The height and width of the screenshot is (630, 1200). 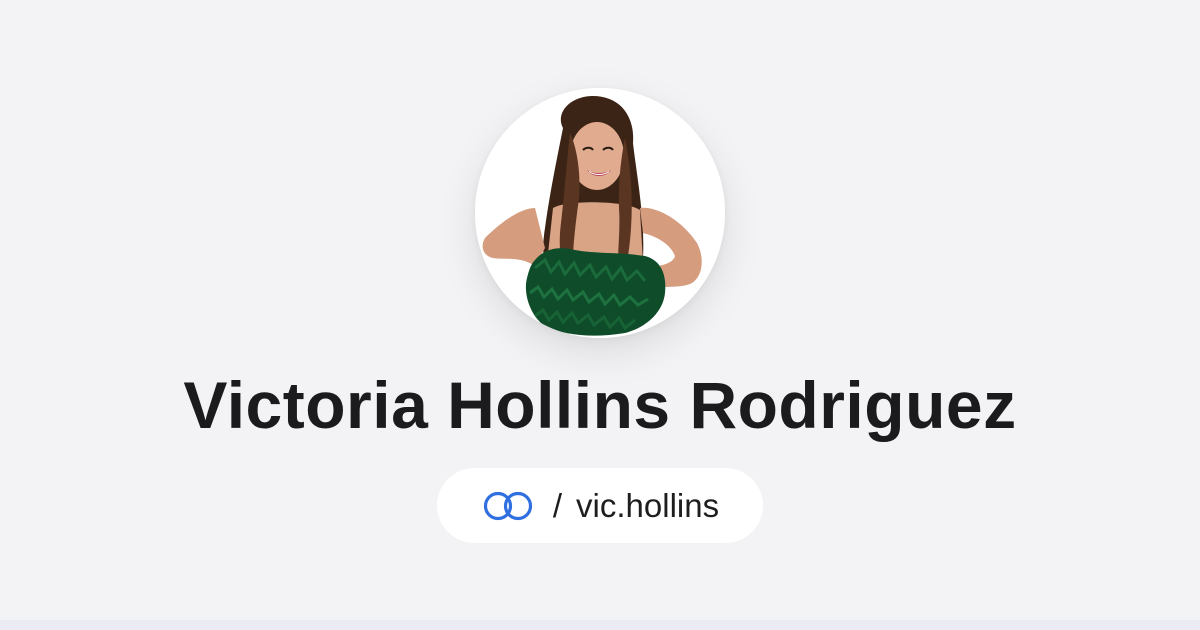 I want to click on profile-handle-link: / vic.hollins, so click(x=600, y=505).